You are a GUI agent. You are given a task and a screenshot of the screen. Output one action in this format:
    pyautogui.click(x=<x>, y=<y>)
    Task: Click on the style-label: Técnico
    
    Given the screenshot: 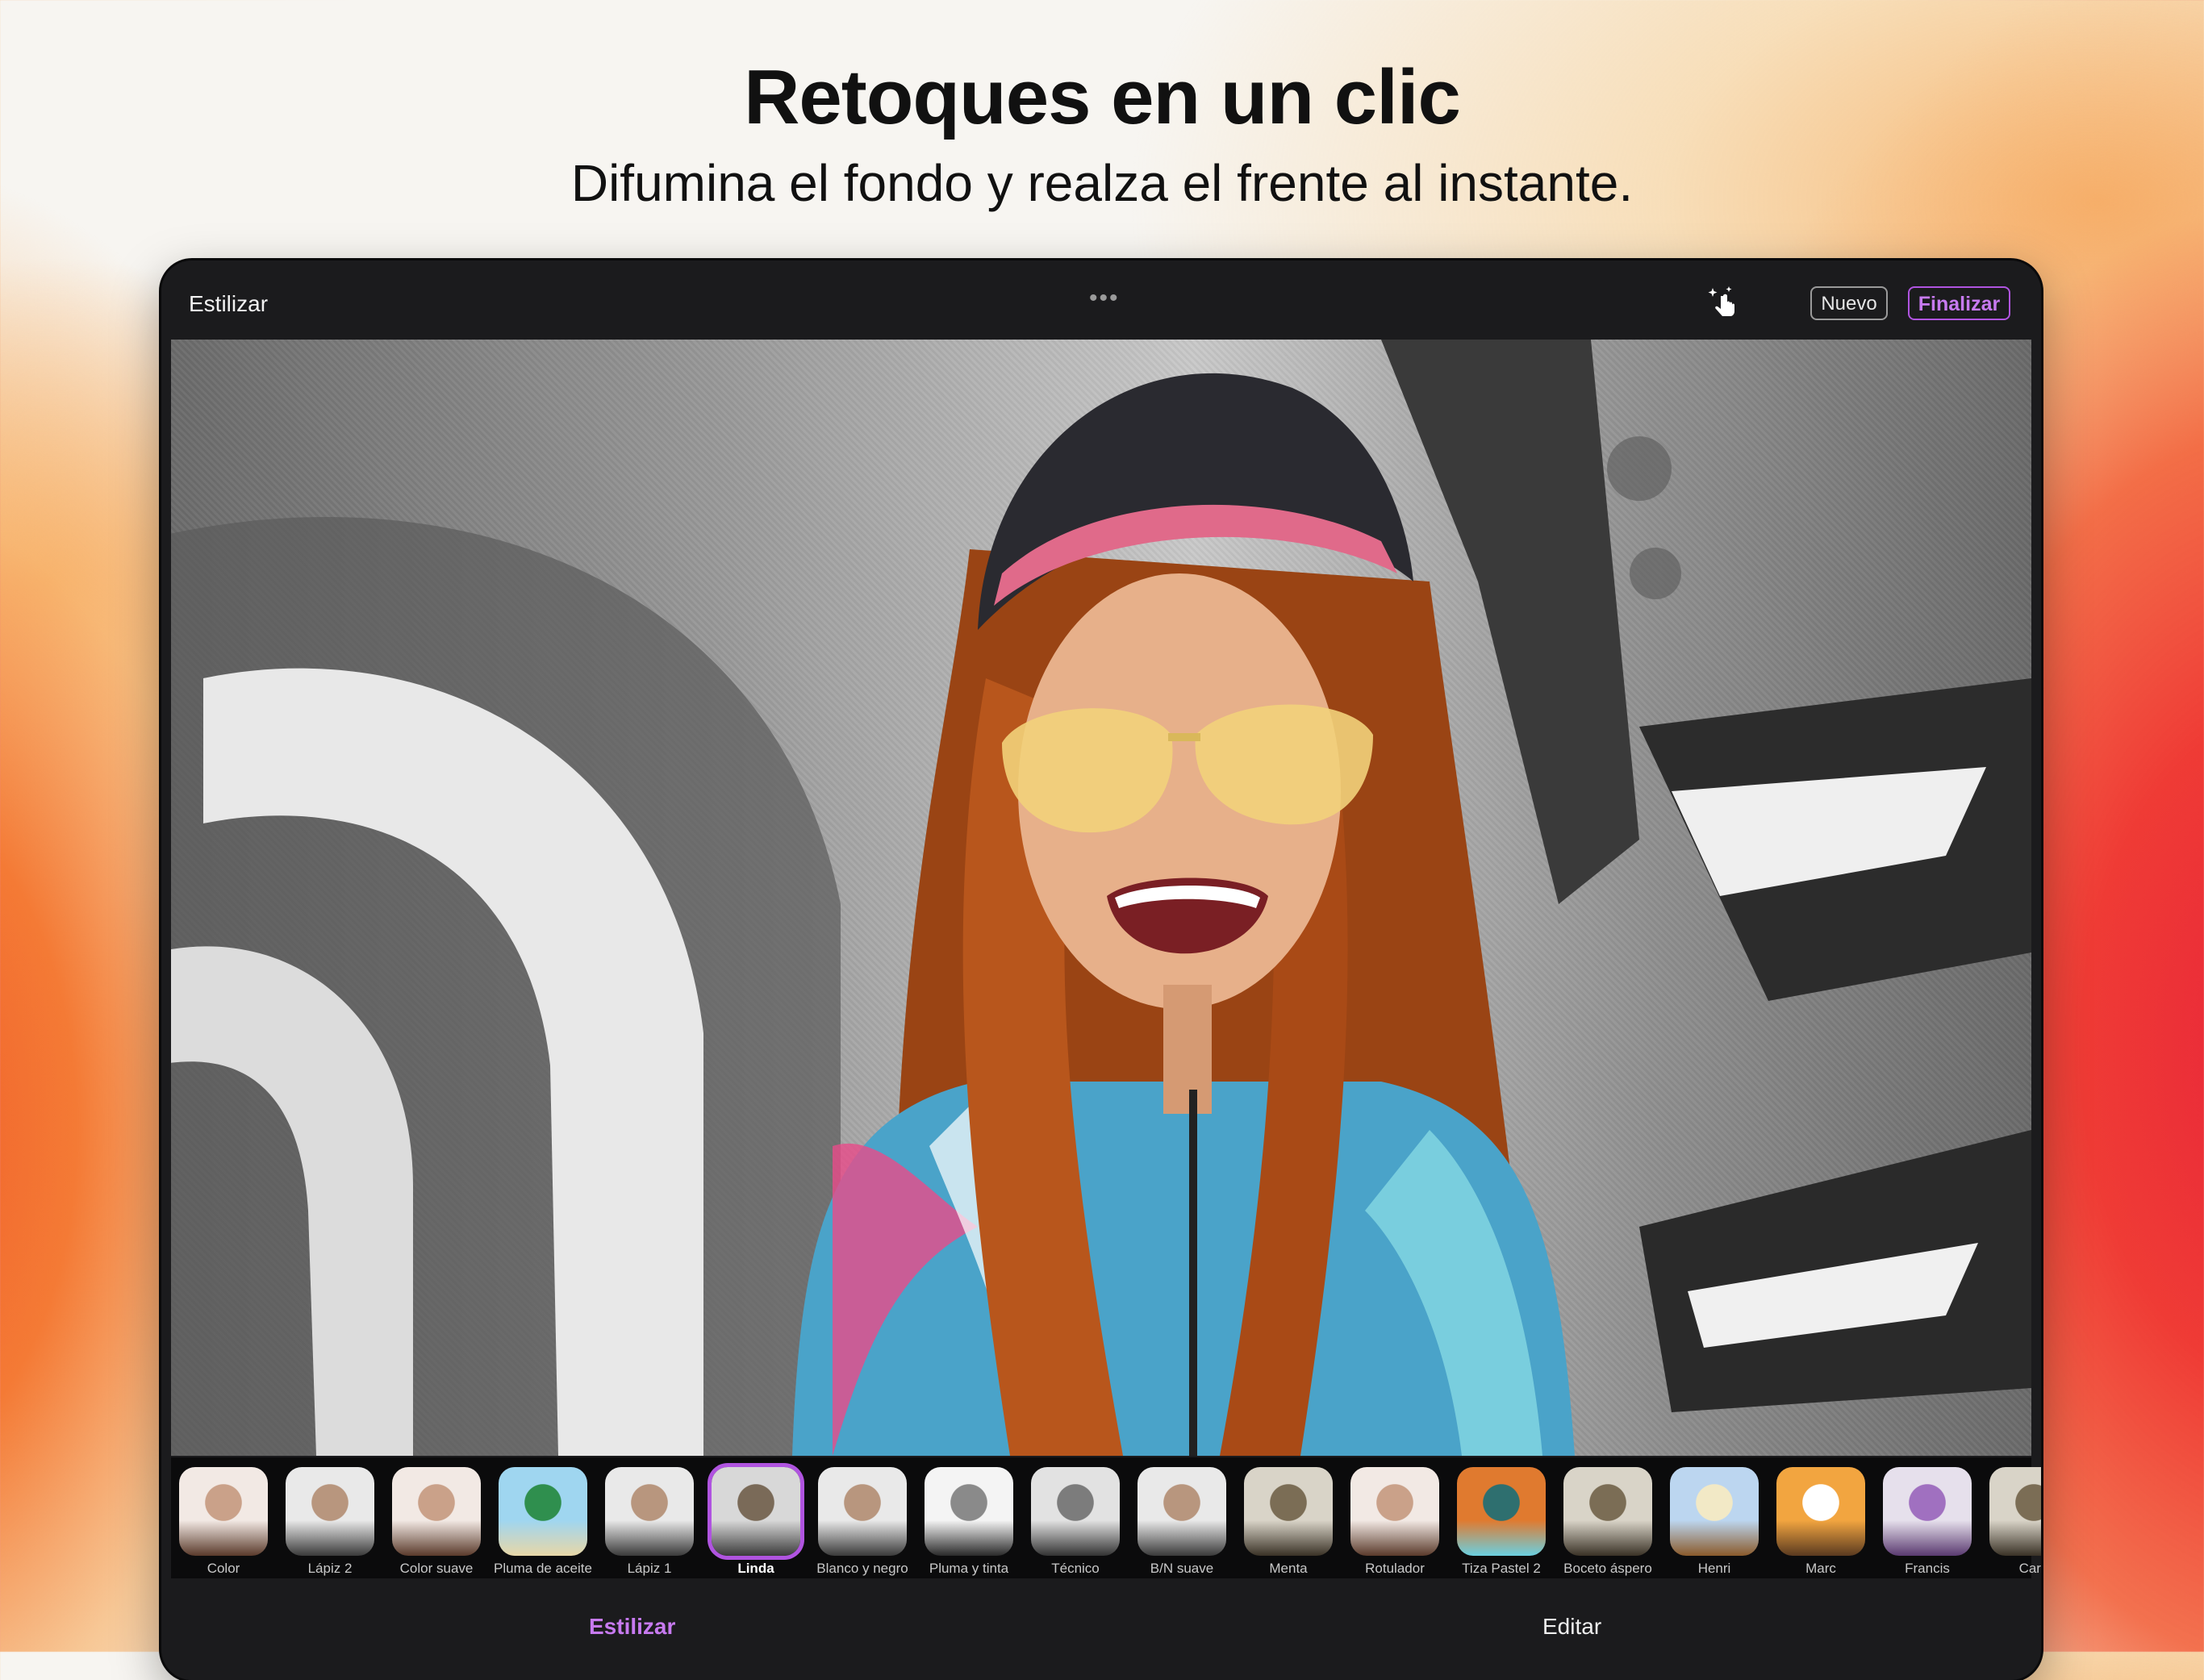 What is the action you would take?
    pyautogui.click(x=1075, y=1568)
    